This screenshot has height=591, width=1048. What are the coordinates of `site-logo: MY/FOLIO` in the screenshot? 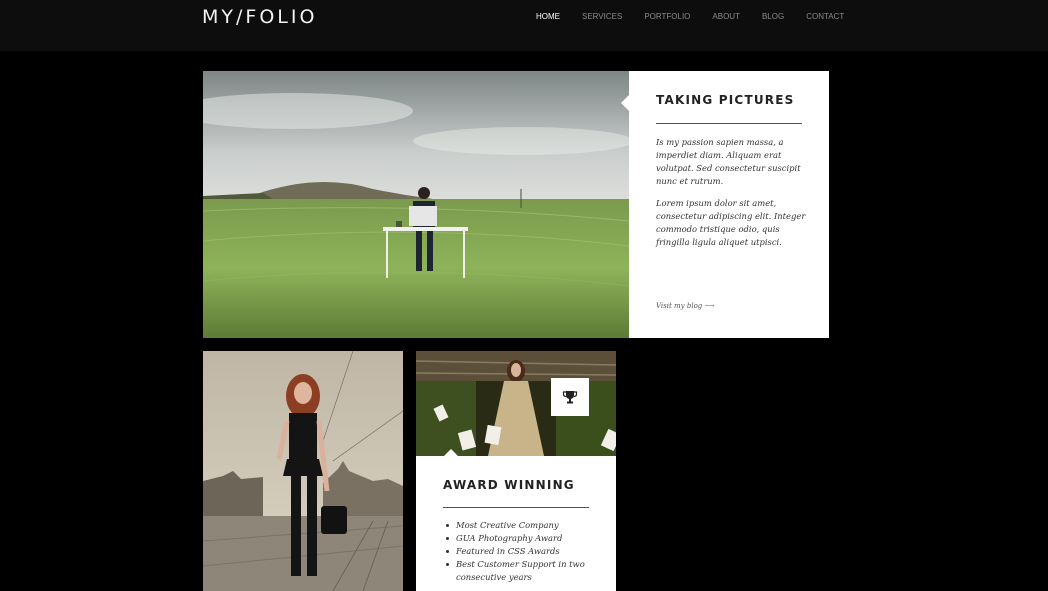 It's located at (259, 17).